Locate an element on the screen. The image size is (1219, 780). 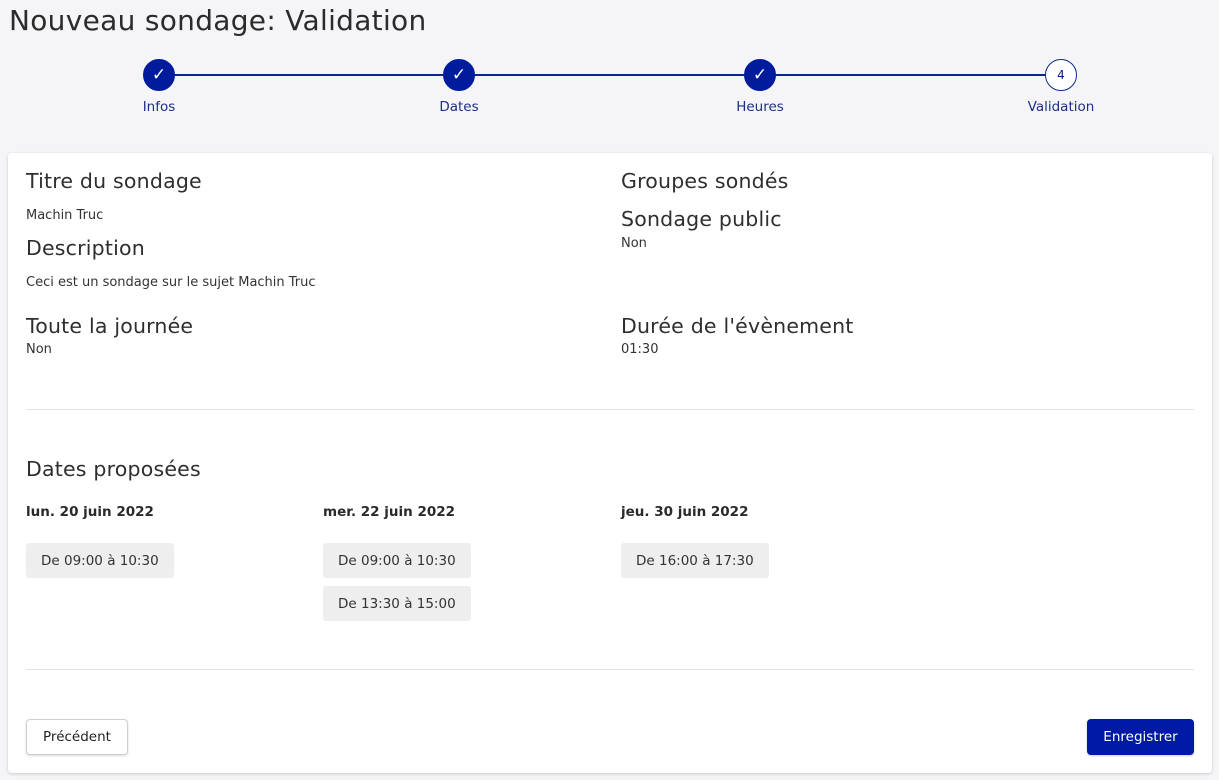
all-day-value: Non is located at coordinates (39, 349).